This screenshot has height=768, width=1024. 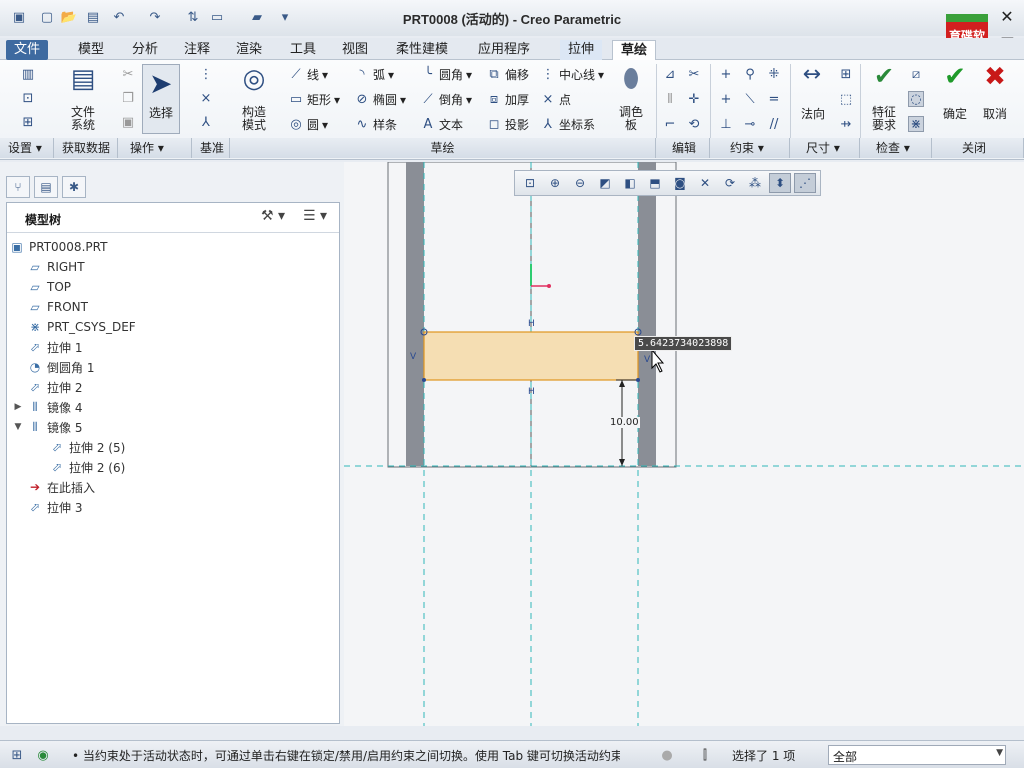 I want to click on dimension-value: 10.00, so click(x=624, y=422).